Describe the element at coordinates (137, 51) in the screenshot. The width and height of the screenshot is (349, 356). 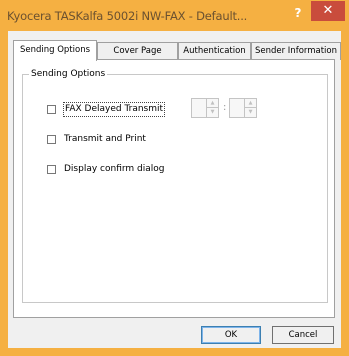
I see `tab-cover-page: Cover Page` at that location.